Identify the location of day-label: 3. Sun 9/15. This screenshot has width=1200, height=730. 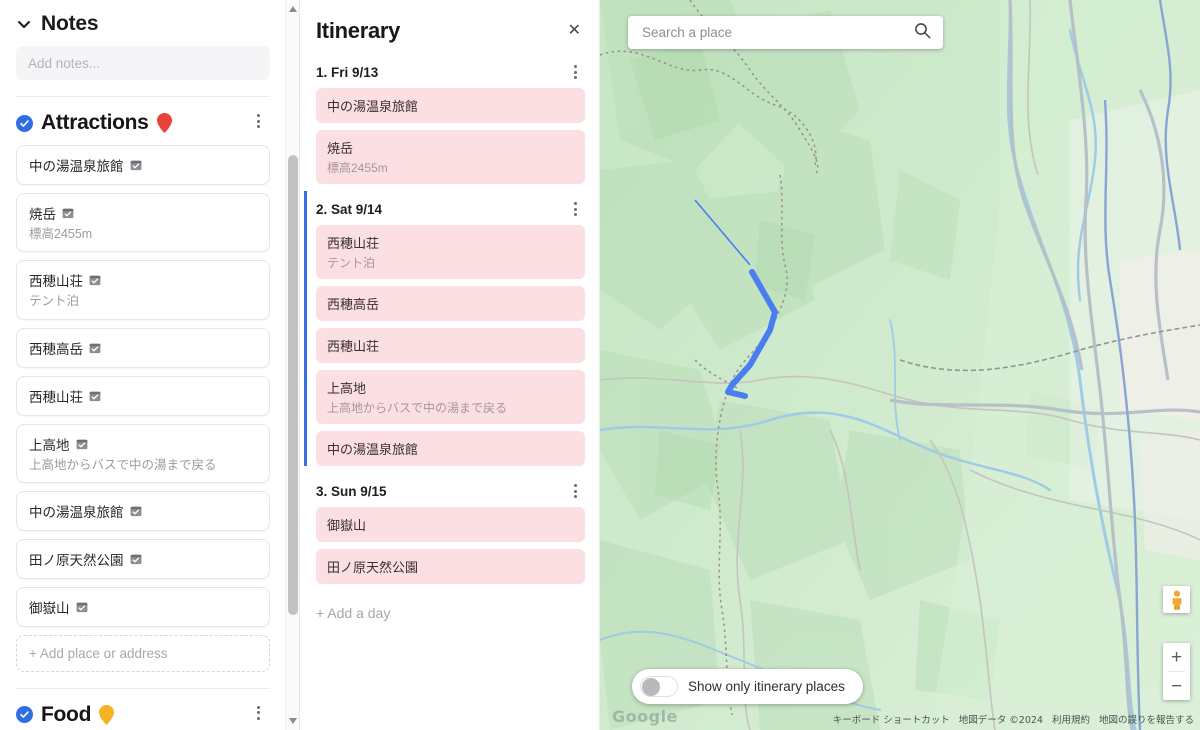
(351, 491).